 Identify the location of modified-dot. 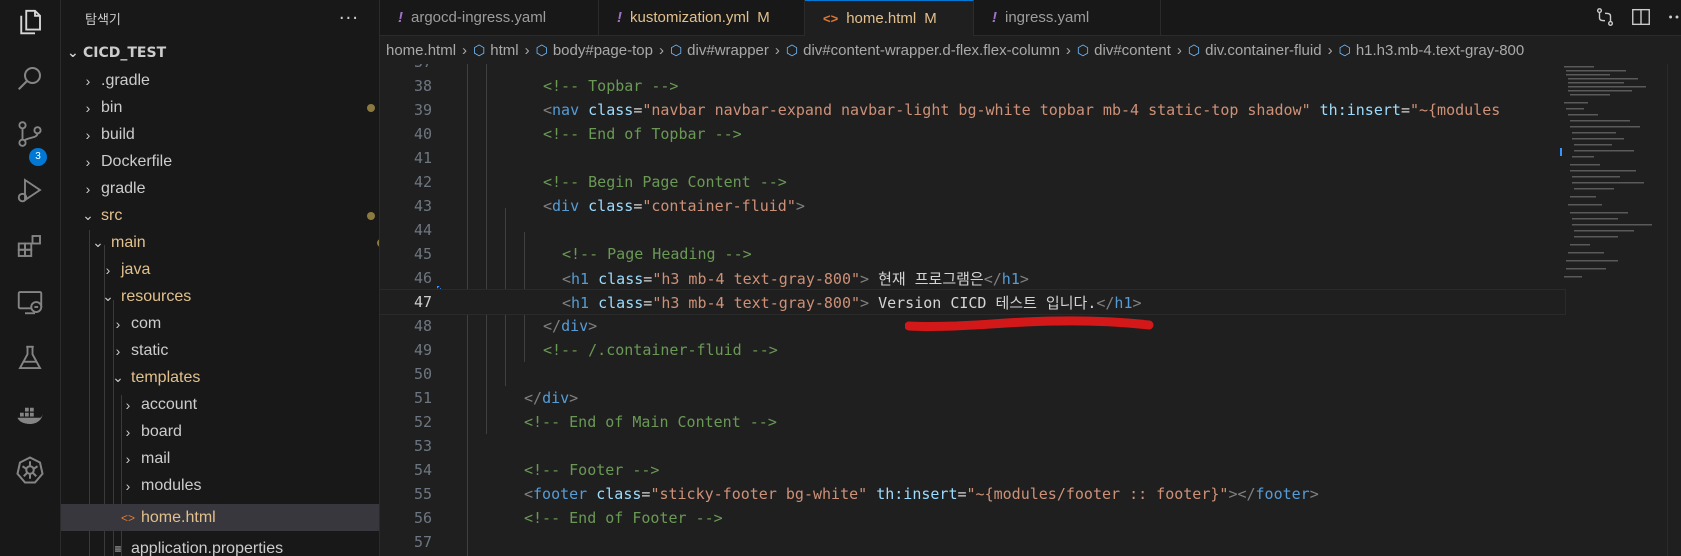
(371, 215).